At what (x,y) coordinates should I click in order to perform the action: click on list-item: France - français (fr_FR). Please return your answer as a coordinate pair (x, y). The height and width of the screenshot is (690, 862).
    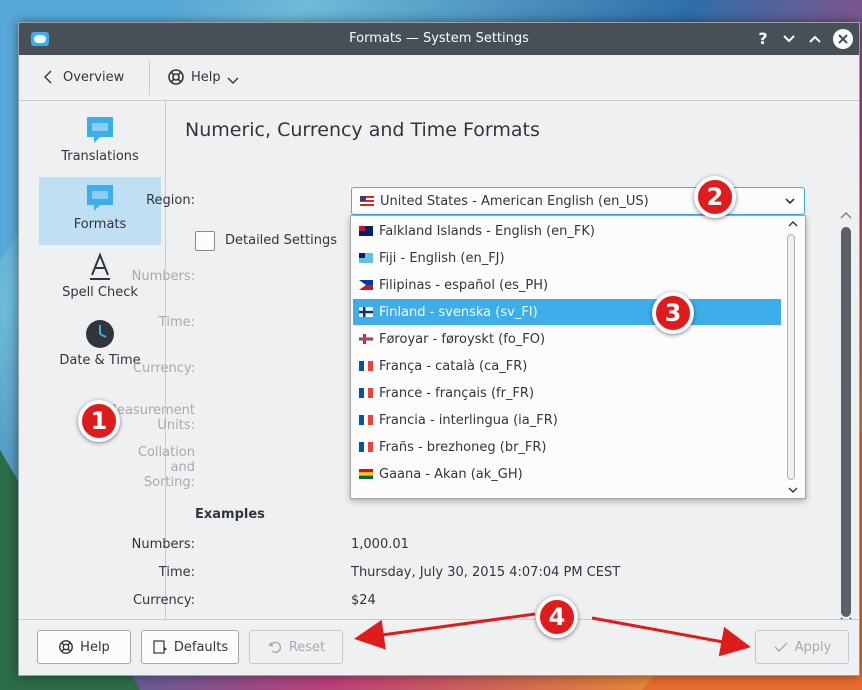
    Looking at the image, I should click on (567, 393).